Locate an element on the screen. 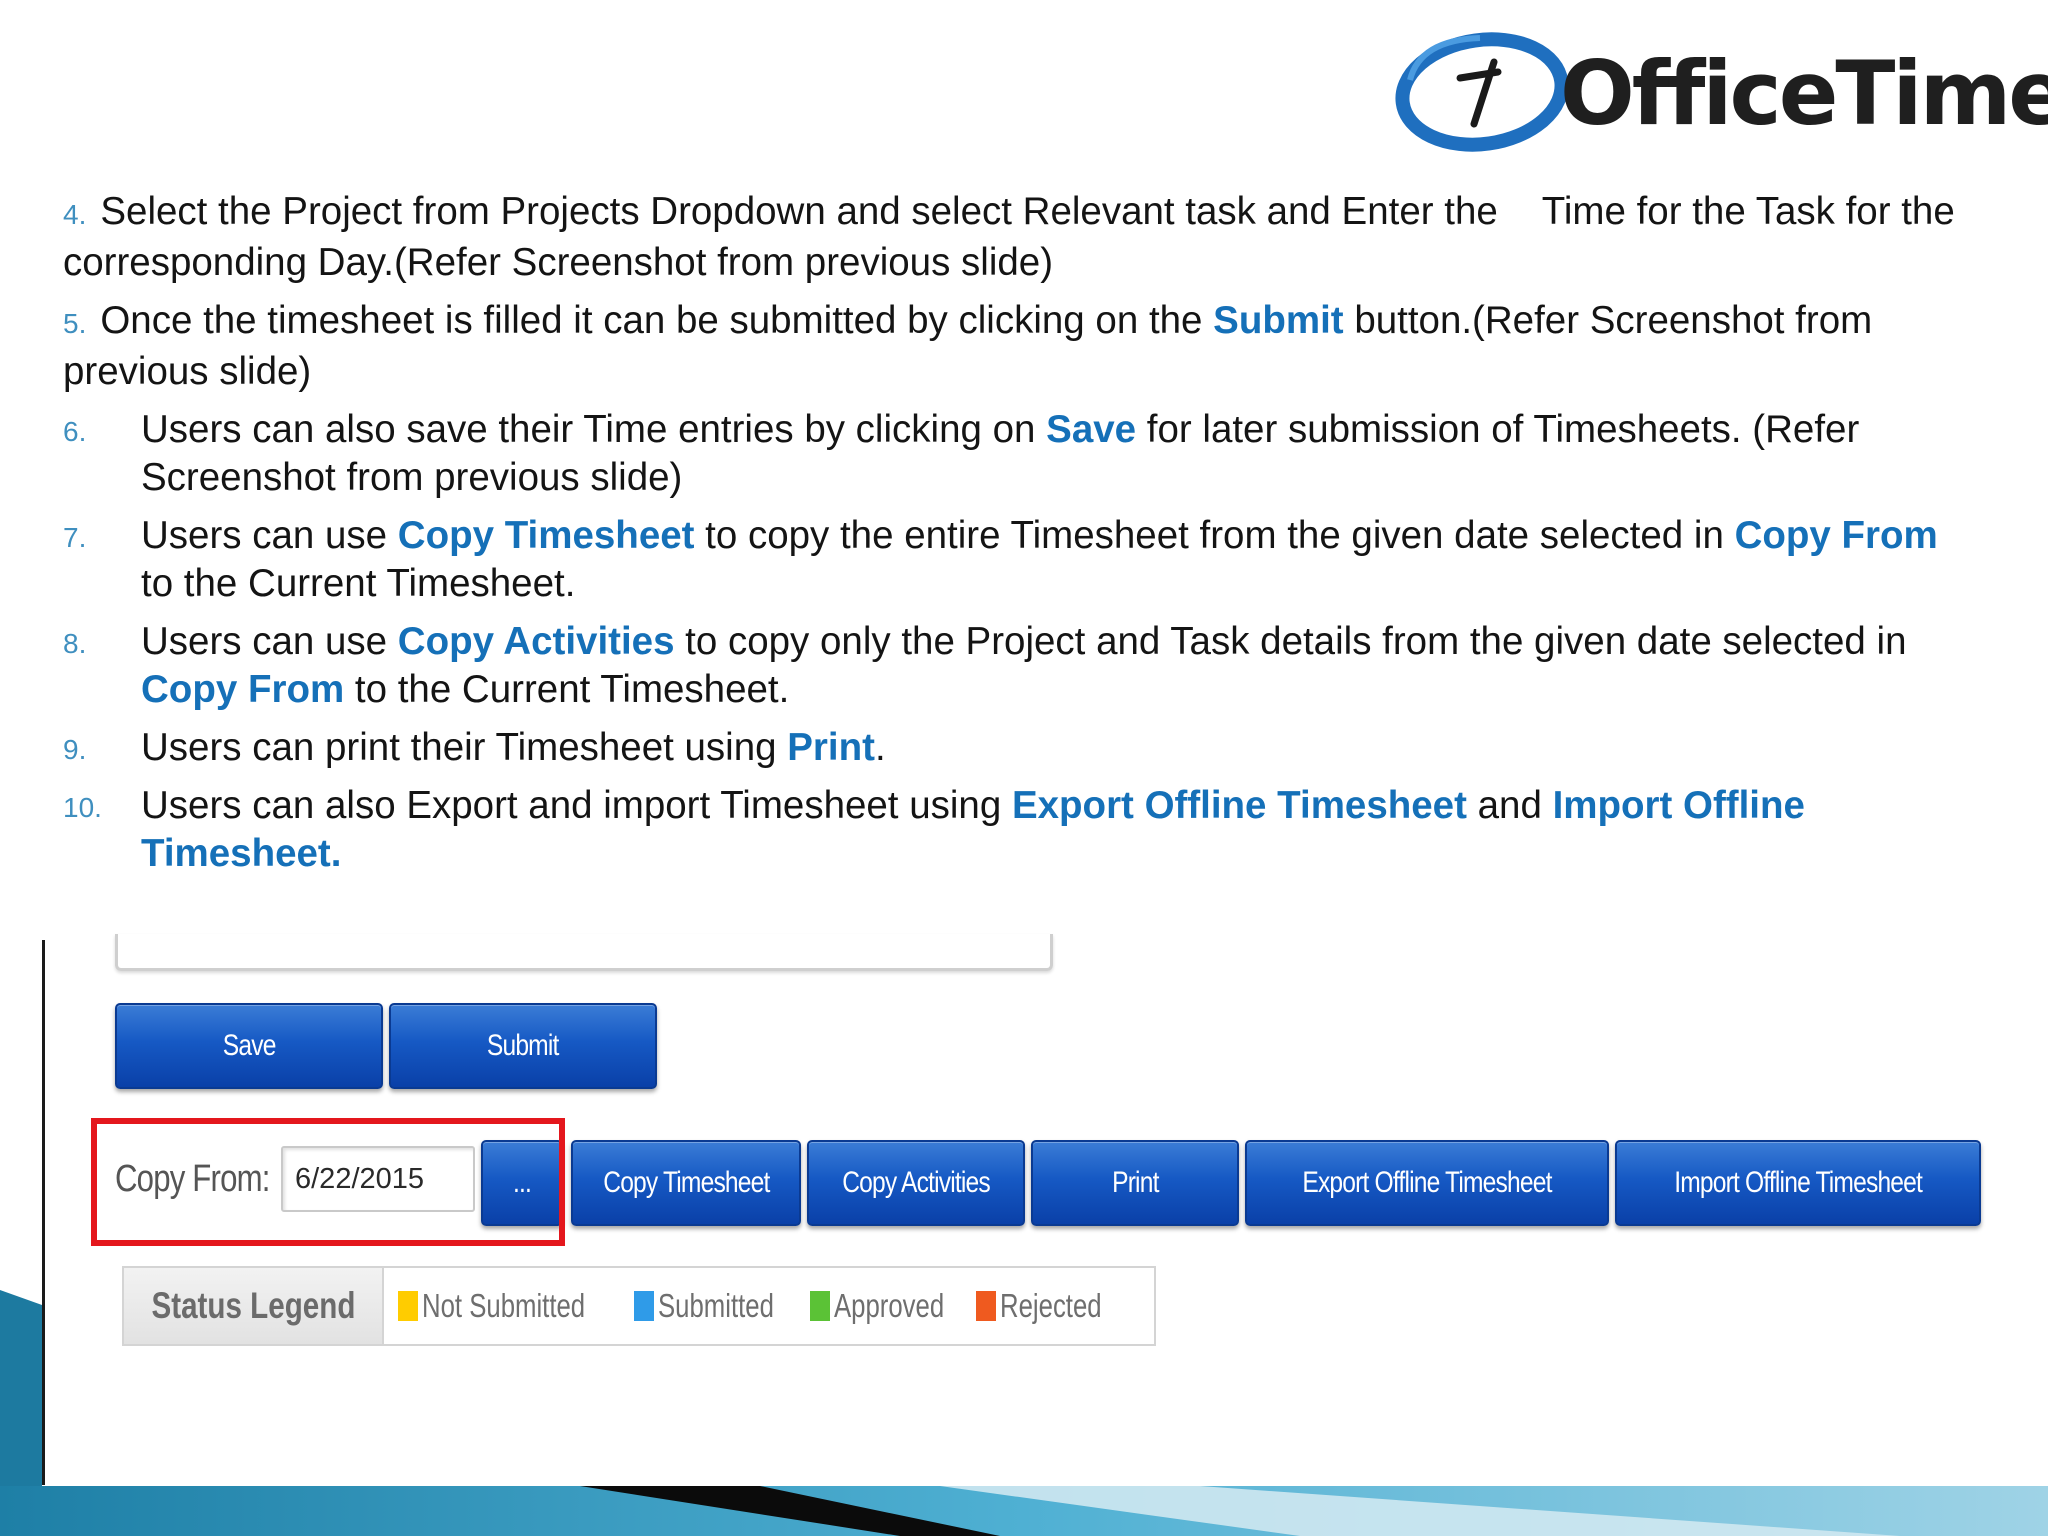 This screenshot has height=1536, width=2048. step-text: . is located at coordinates (880, 747).